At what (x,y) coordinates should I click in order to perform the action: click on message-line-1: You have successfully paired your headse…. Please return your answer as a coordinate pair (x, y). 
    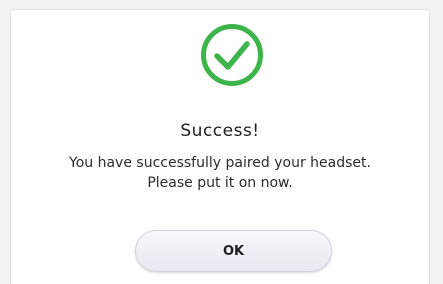
    Looking at the image, I should click on (220, 163).